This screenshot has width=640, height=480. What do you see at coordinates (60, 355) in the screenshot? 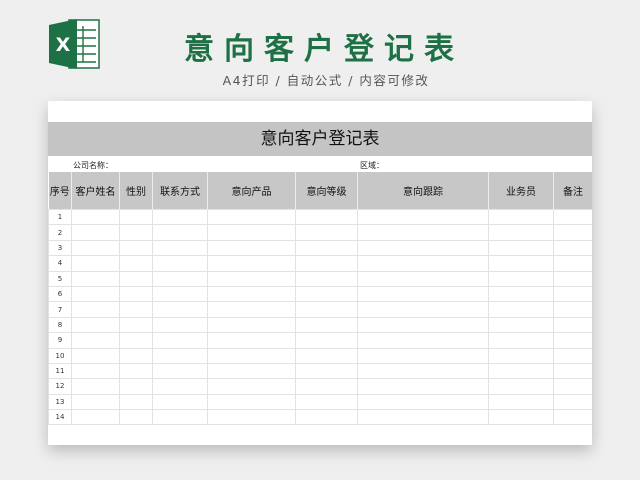
I see `row-number: 10` at bounding box center [60, 355].